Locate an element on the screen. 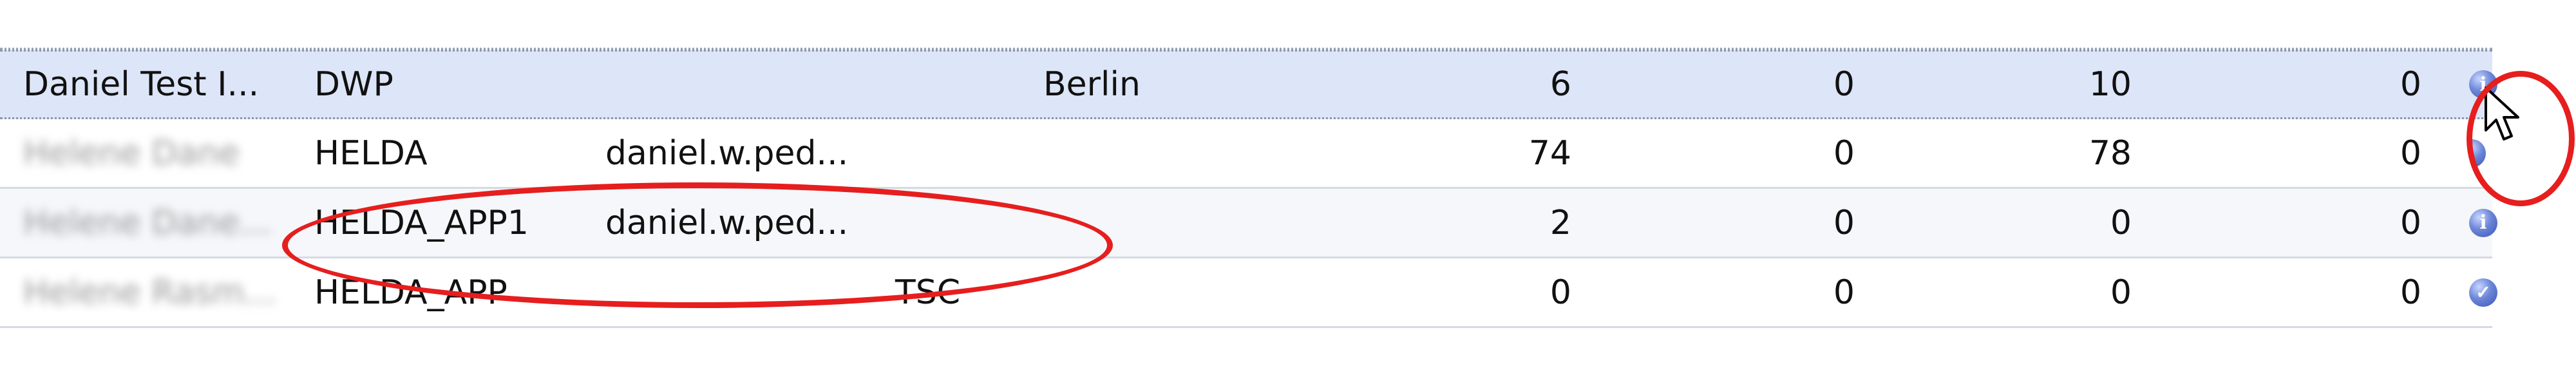 This screenshot has width=2576, height=368. location-cell: Berlin is located at coordinates (1092, 84).